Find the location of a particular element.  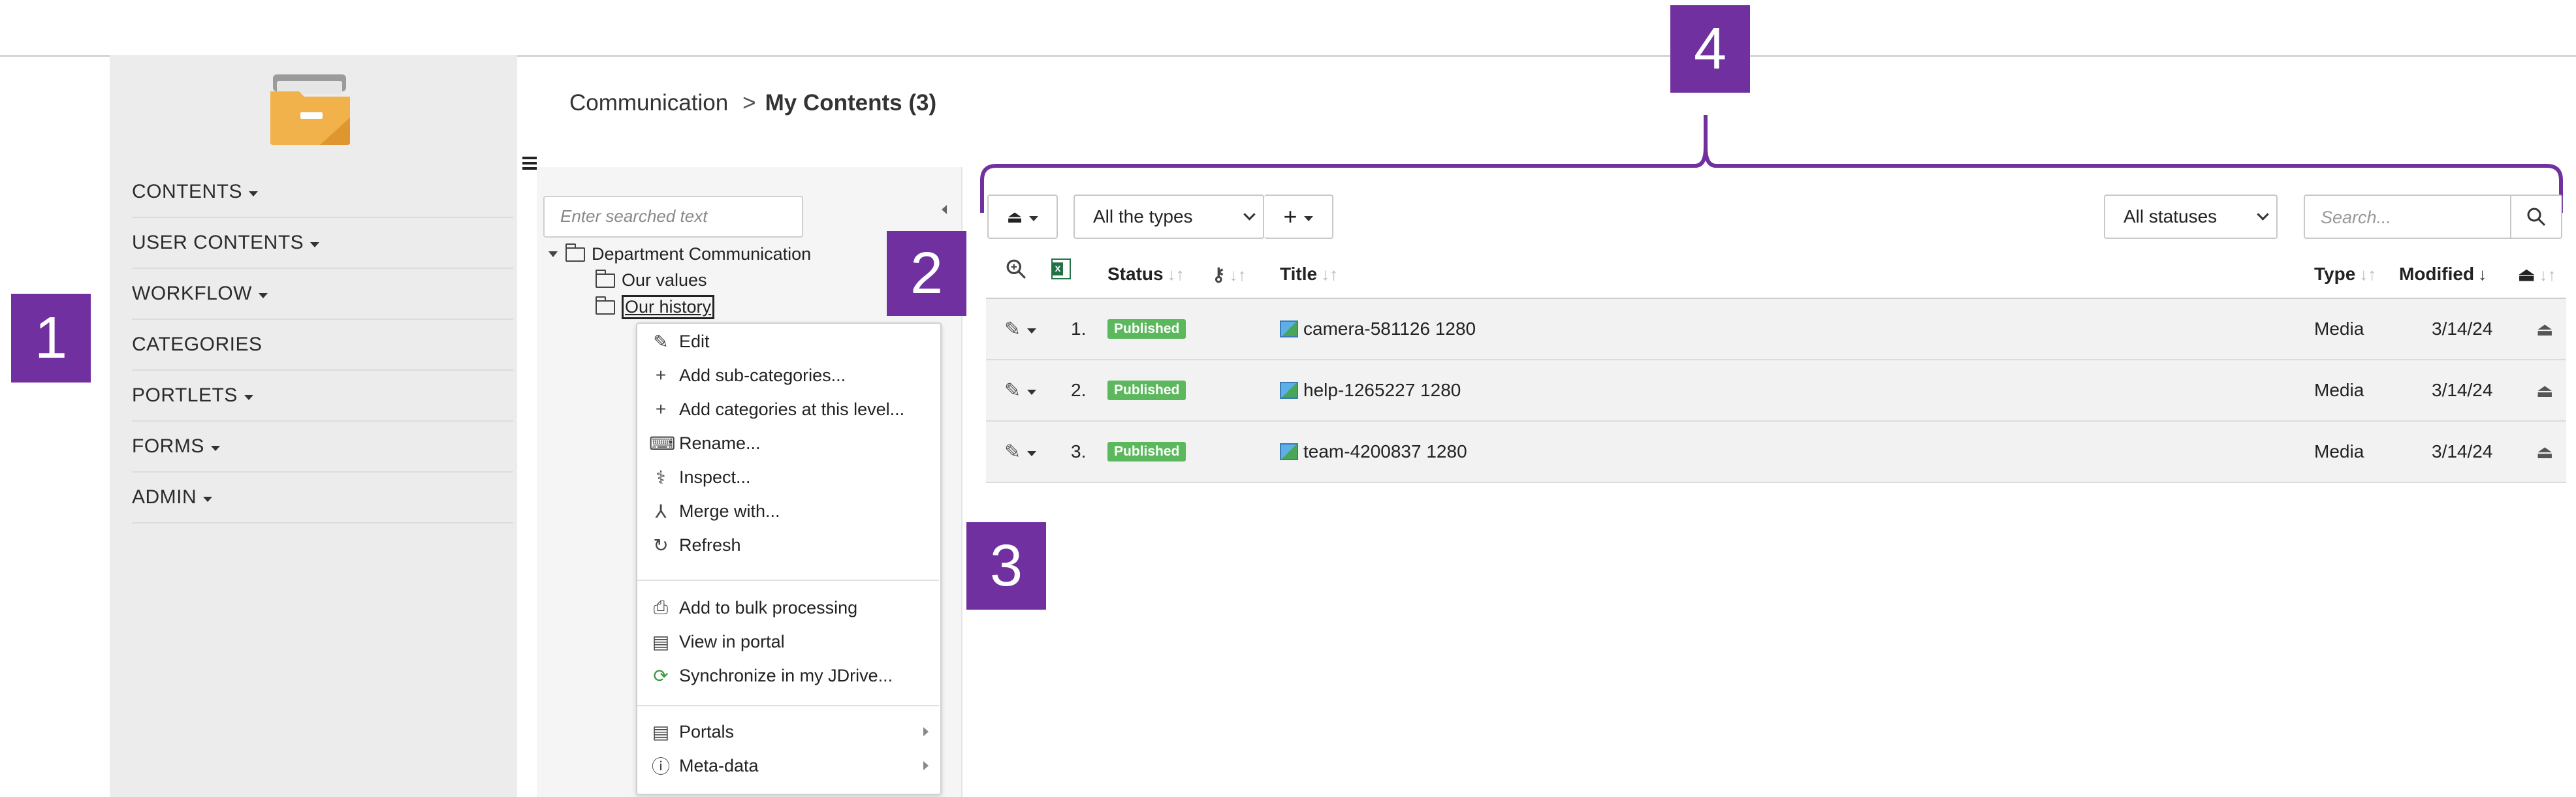

column-header-status: Status ↓↑ is located at coordinates (1146, 274).